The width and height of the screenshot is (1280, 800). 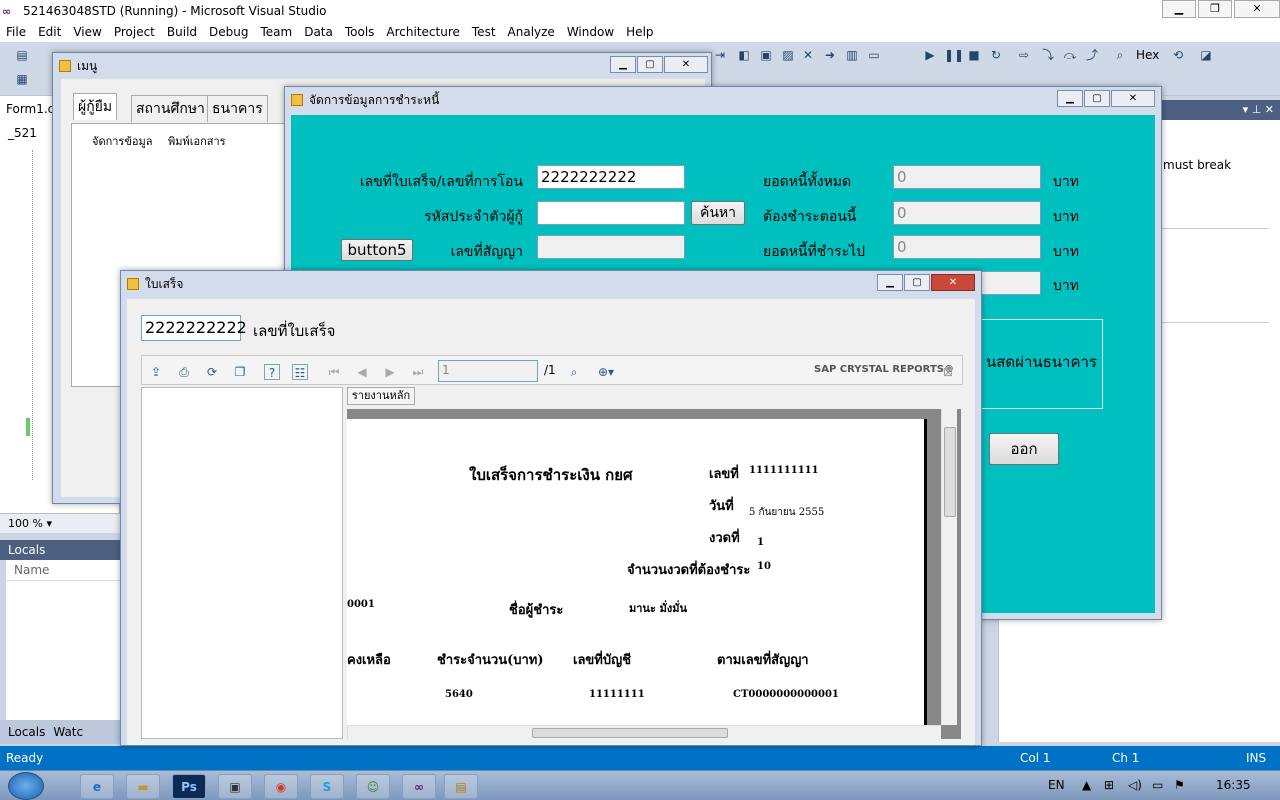 I want to click on help-icon: ?, so click(x=272, y=372).